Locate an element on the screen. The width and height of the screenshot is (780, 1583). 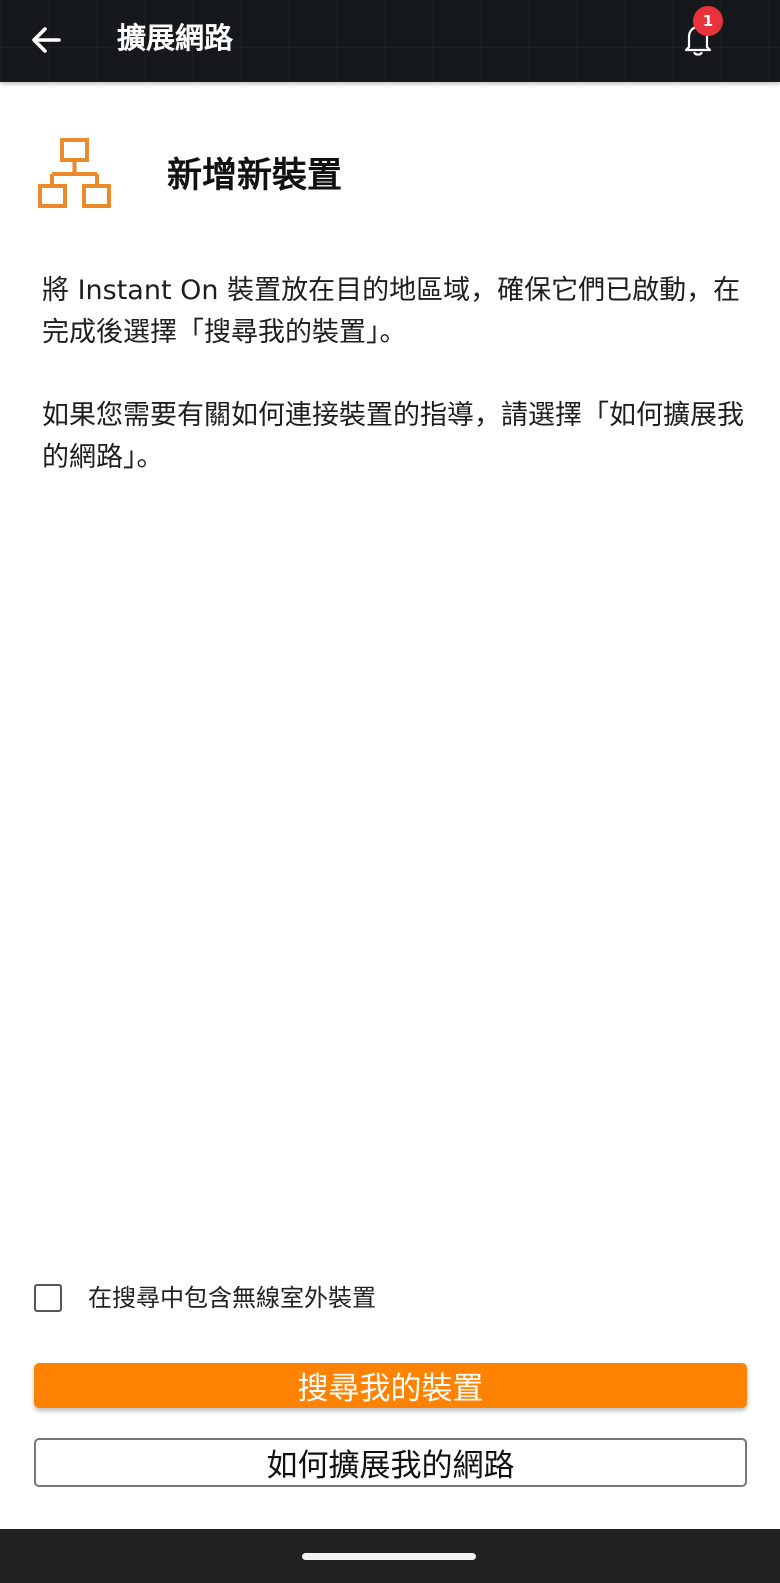
section-title: 新增新裝置 is located at coordinates (255, 176).